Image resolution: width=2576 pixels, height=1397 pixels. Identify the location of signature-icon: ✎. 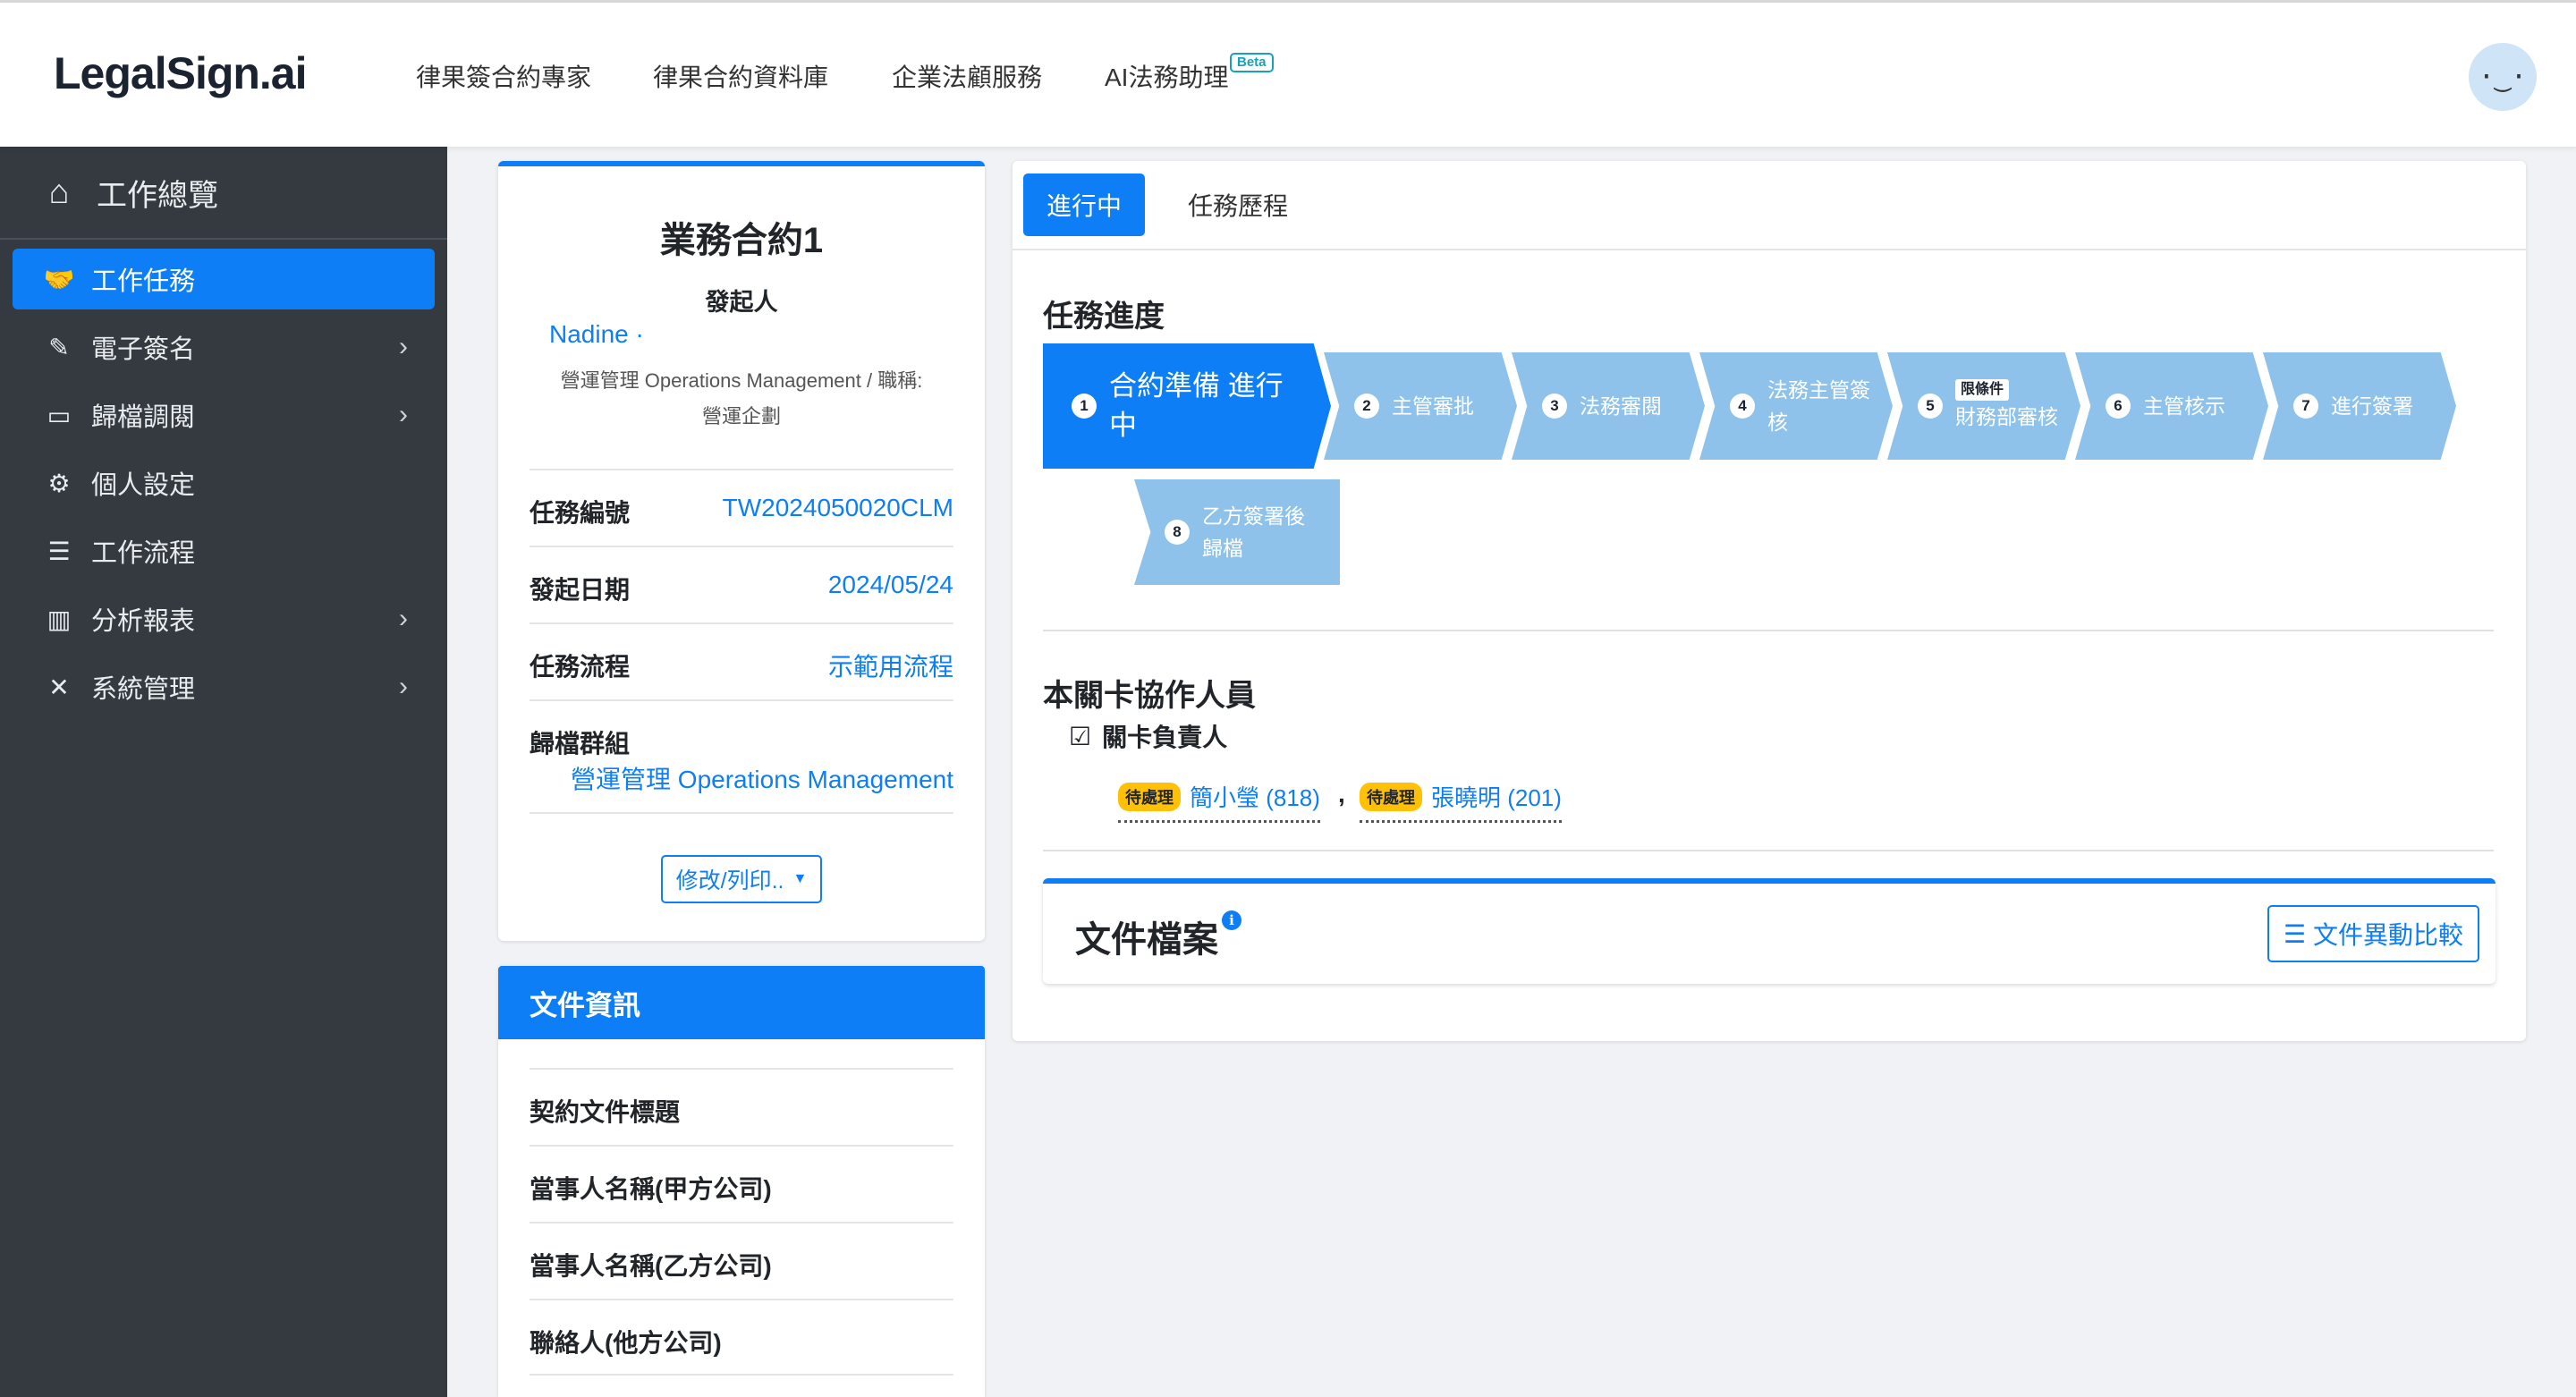
(59, 347).